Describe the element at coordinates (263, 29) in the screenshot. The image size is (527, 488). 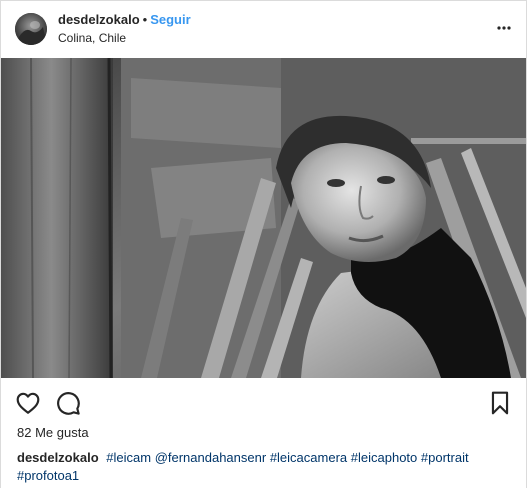
I see `post-header: desdelzokalo • Seguir Colina, Chile` at that location.